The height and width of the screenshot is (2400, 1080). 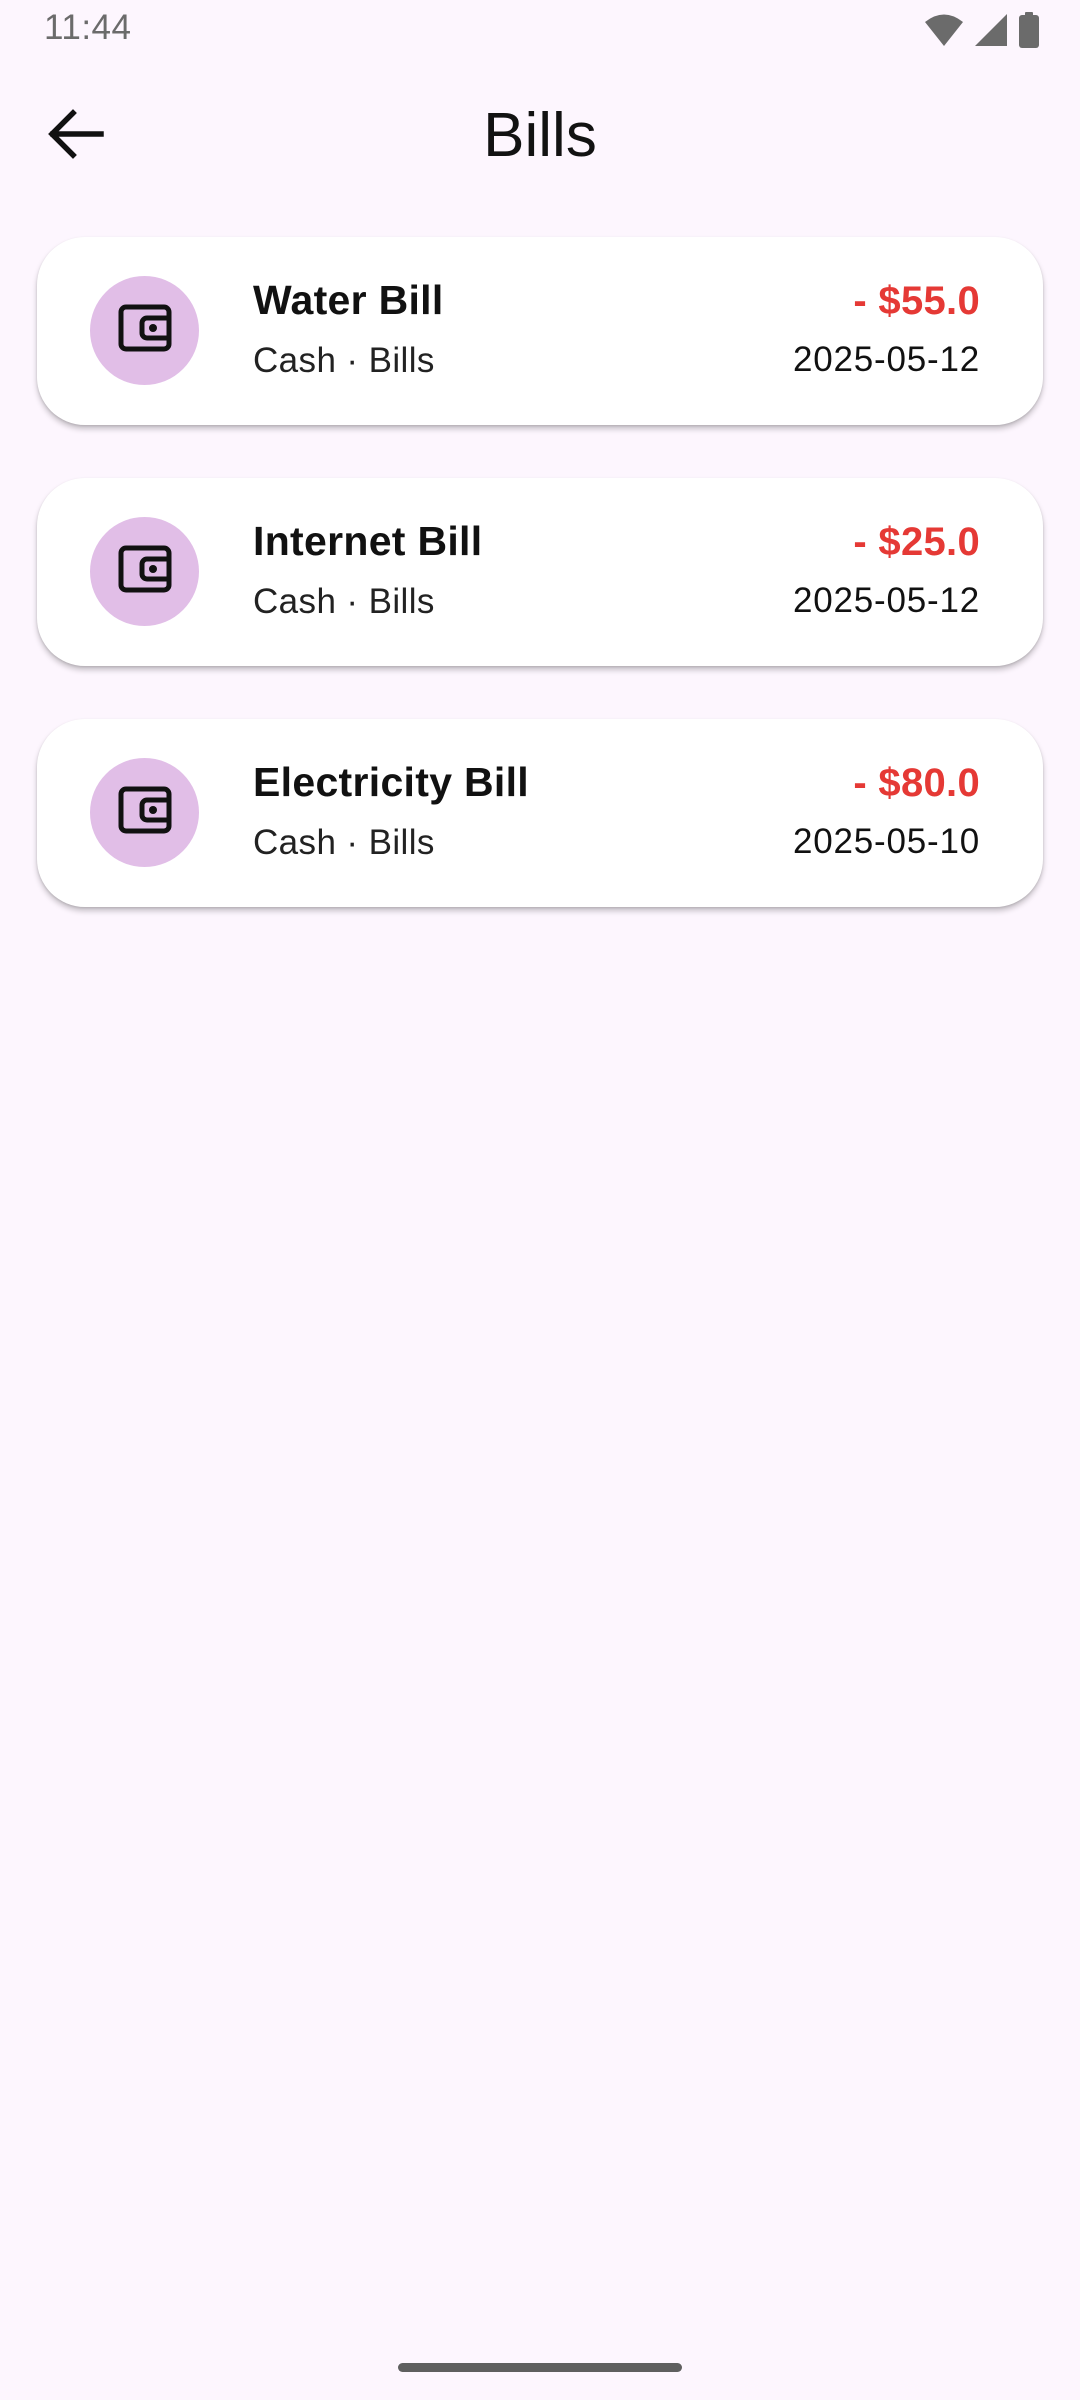 What do you see at coordinates (391, 782) in the screenshot?
I see `bill-title: Electricity Bill` at bounding box center [391, 782].